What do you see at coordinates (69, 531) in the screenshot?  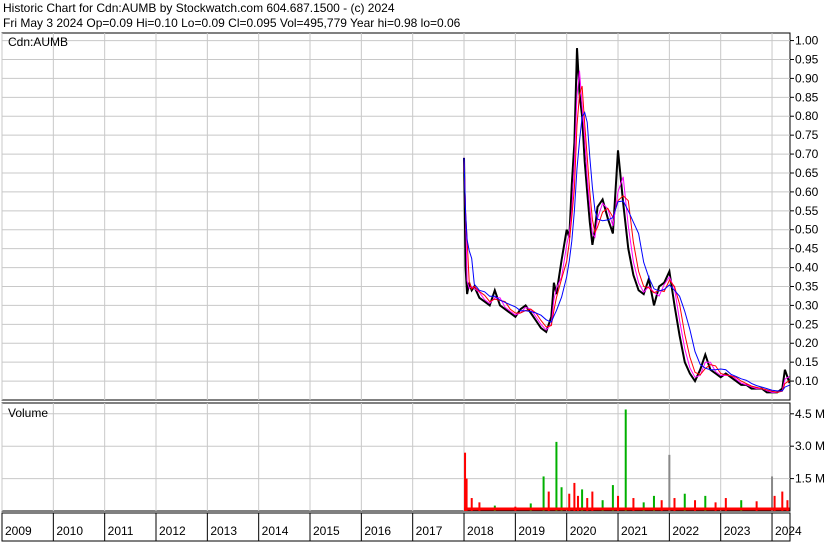 I see `year-tick-label: 2010` at bounding box center [69, 531].